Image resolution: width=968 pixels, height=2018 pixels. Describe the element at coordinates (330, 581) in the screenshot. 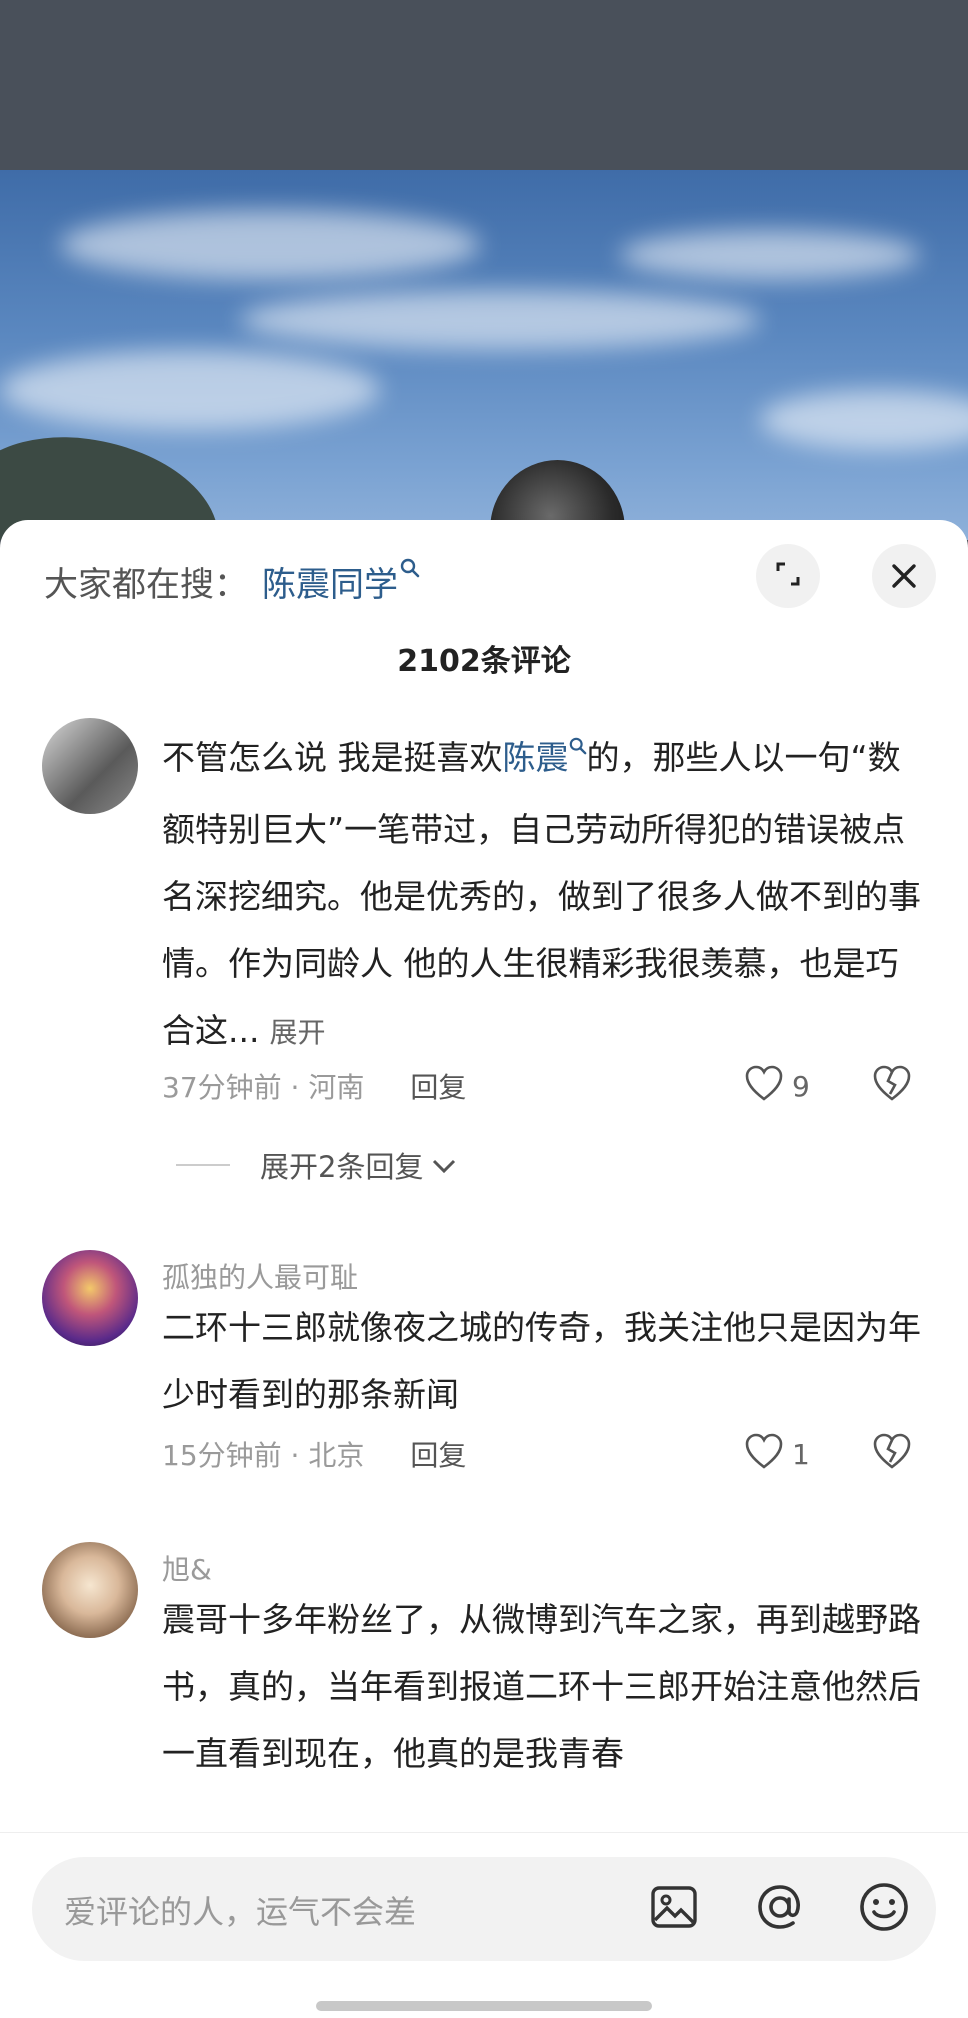

I see `search-suggestion-term: 陈震同学` at that location.